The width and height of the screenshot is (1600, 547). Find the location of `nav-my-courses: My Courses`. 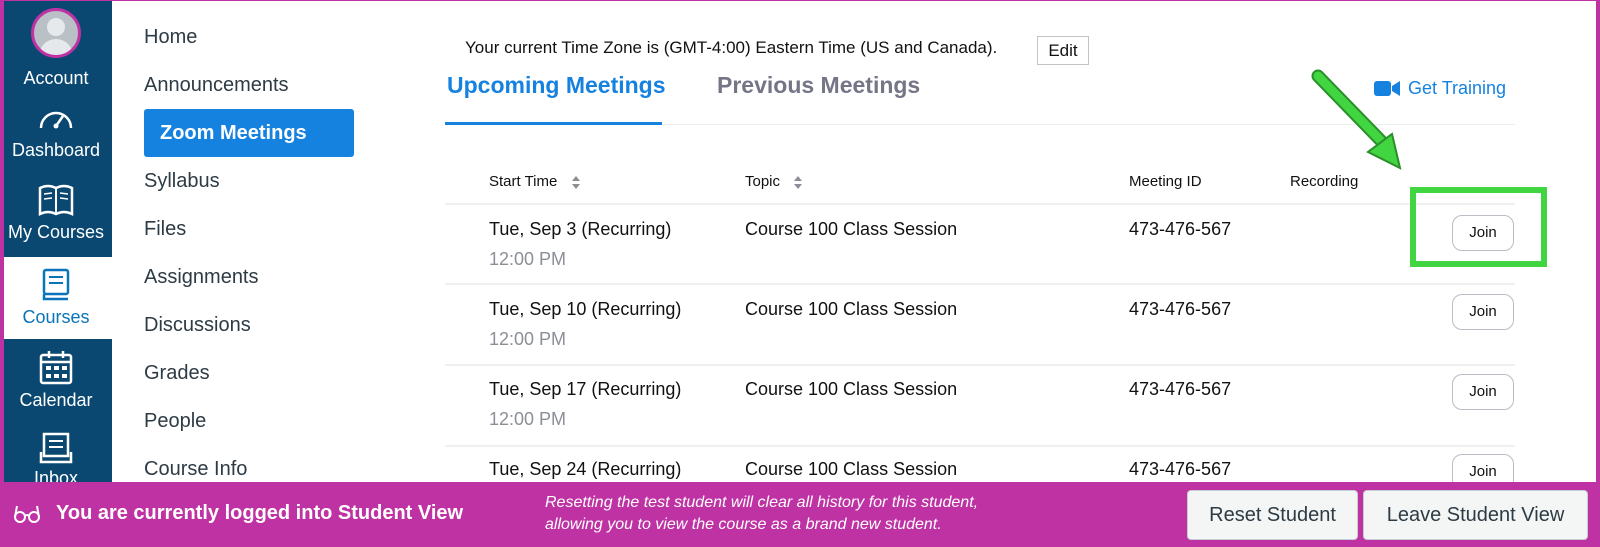

nav-my-courses: My Courses is located at coordinates (56, 214).